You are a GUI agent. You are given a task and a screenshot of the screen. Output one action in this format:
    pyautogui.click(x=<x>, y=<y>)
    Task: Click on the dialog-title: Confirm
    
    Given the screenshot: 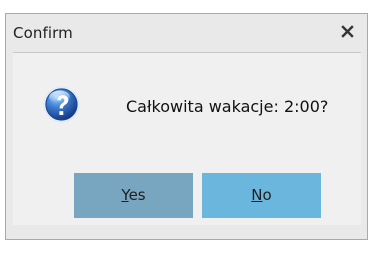 What is the action you would take?
    pyautogui.click(x=43, y=33)
    